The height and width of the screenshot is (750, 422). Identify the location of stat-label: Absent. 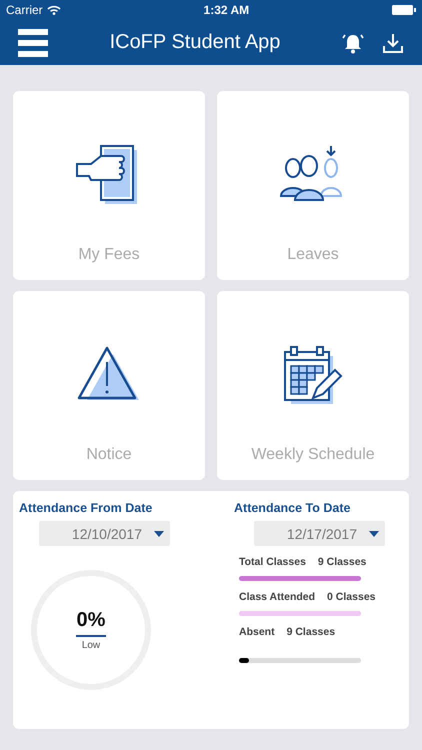
(257, 632).